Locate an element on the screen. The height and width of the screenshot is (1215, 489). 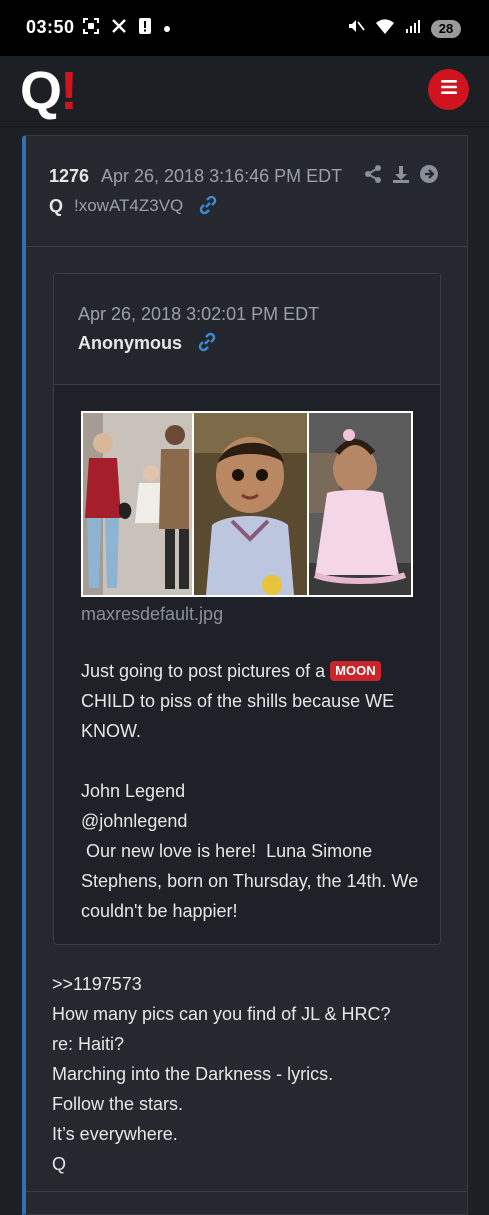
x-icon is located at coordinates (119, 28).